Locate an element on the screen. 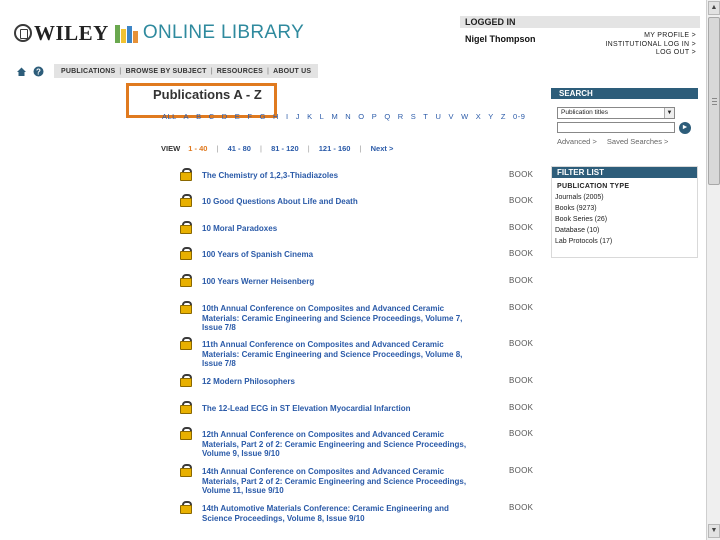 This screenshot has height=540, width=720. letter-i: I is located at coordinates (287, 116).